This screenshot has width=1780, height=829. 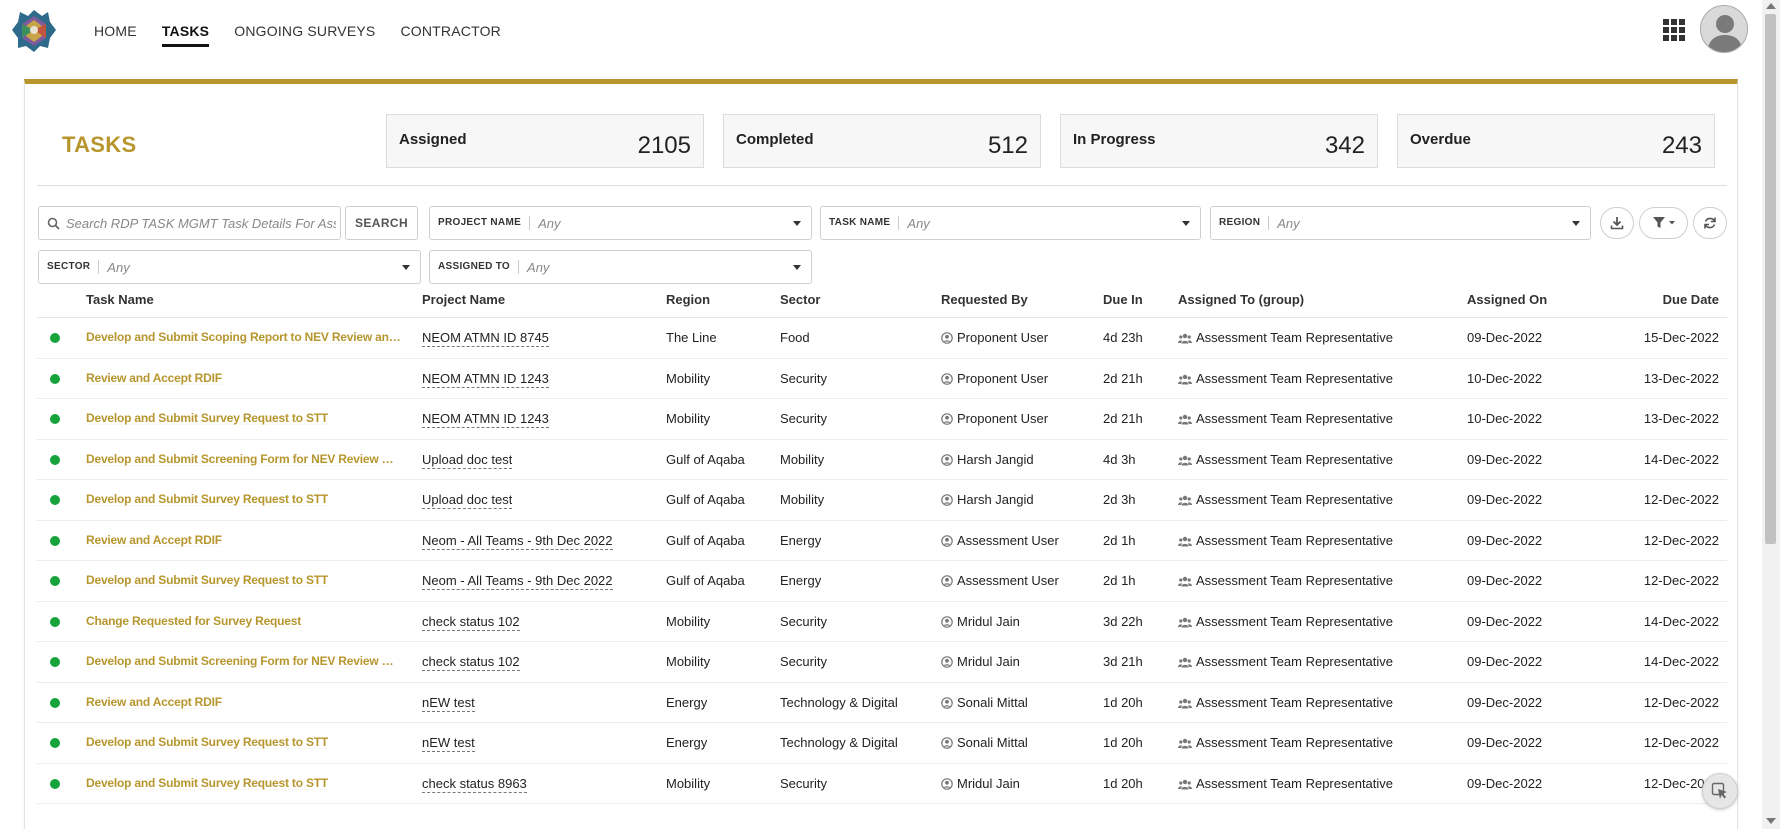 What do you see at coordinates (1691, 299) in the screenshot?
I see `col-due-date: Due Date` at bounding box center [1691, 299].